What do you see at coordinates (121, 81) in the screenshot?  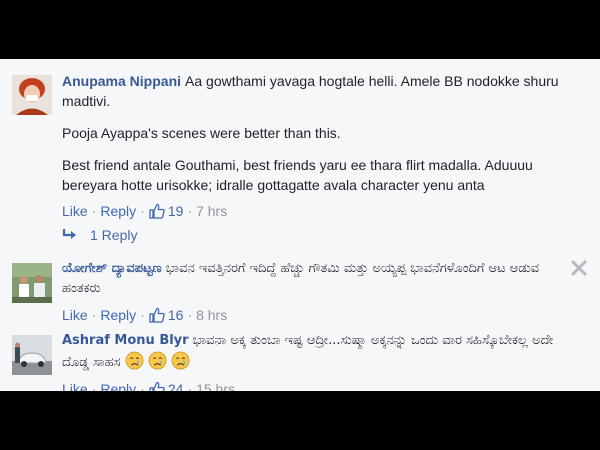 I see `comment-author: Anupama Nippani` at bounding box center [121, 81].